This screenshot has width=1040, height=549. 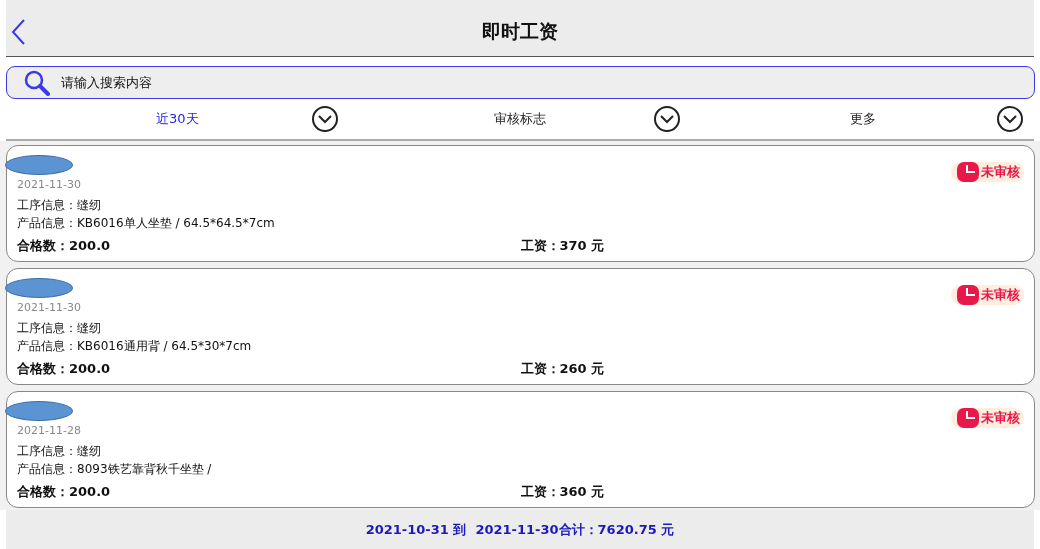 What do you see at coordinates (49, 430) in the screenshot?
I see `record-date: 2021-11-28` at bounding box center [49, 430].